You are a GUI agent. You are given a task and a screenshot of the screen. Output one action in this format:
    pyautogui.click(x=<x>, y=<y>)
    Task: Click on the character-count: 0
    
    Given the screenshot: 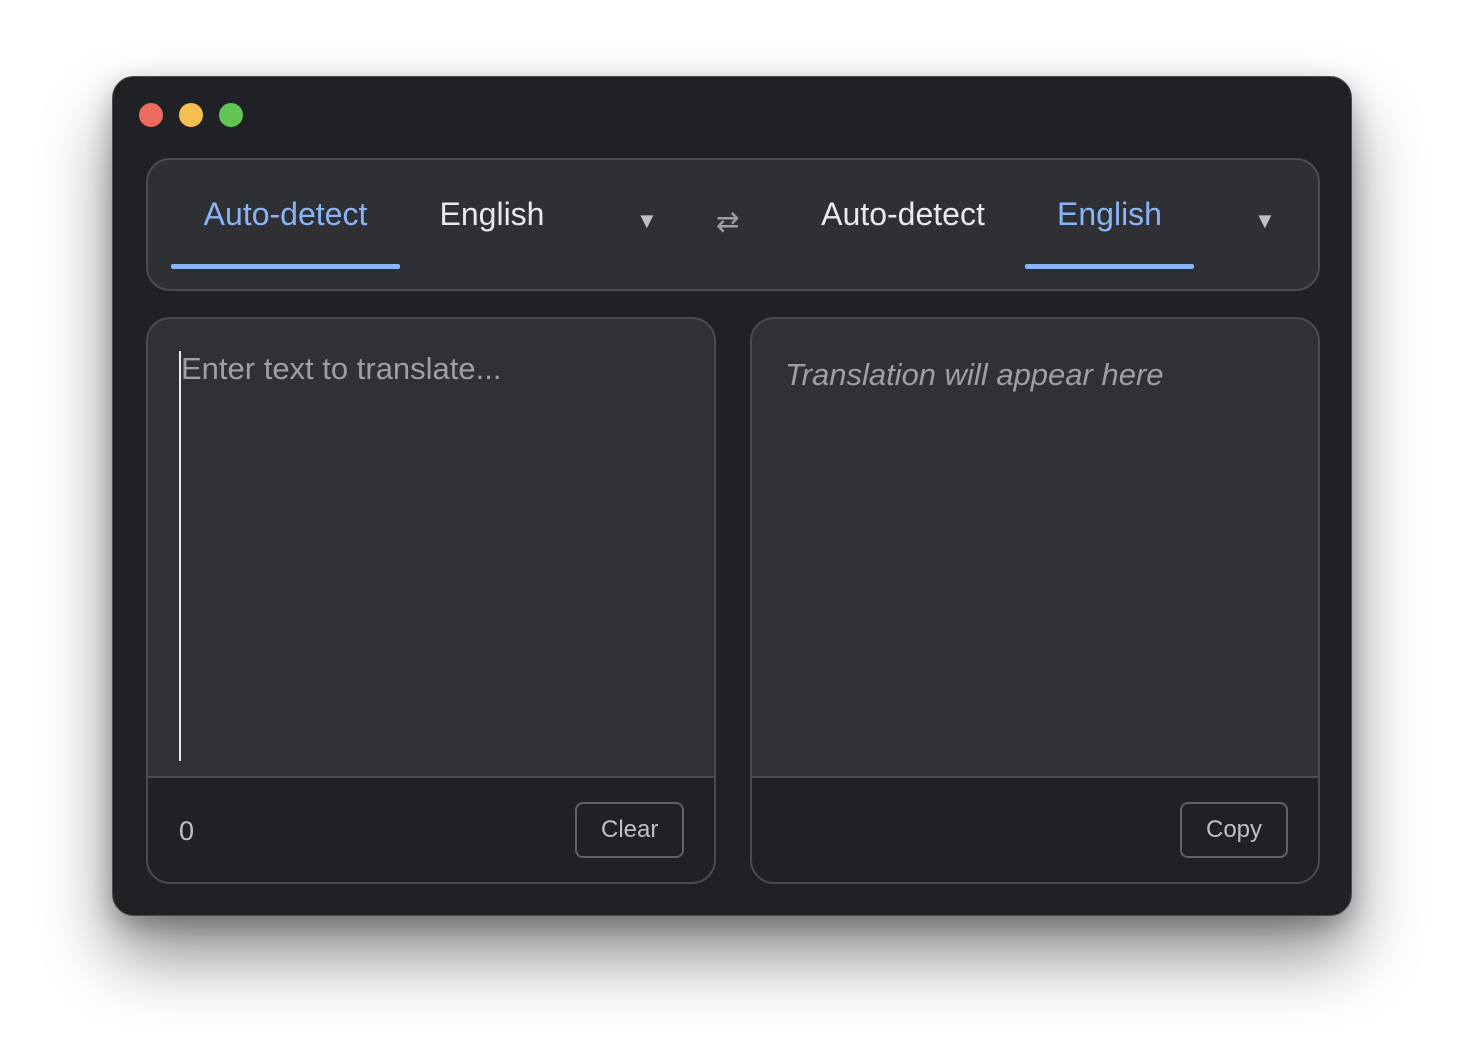 What is the action you would take?
    pyautogui.click(x=187, y=831)
    